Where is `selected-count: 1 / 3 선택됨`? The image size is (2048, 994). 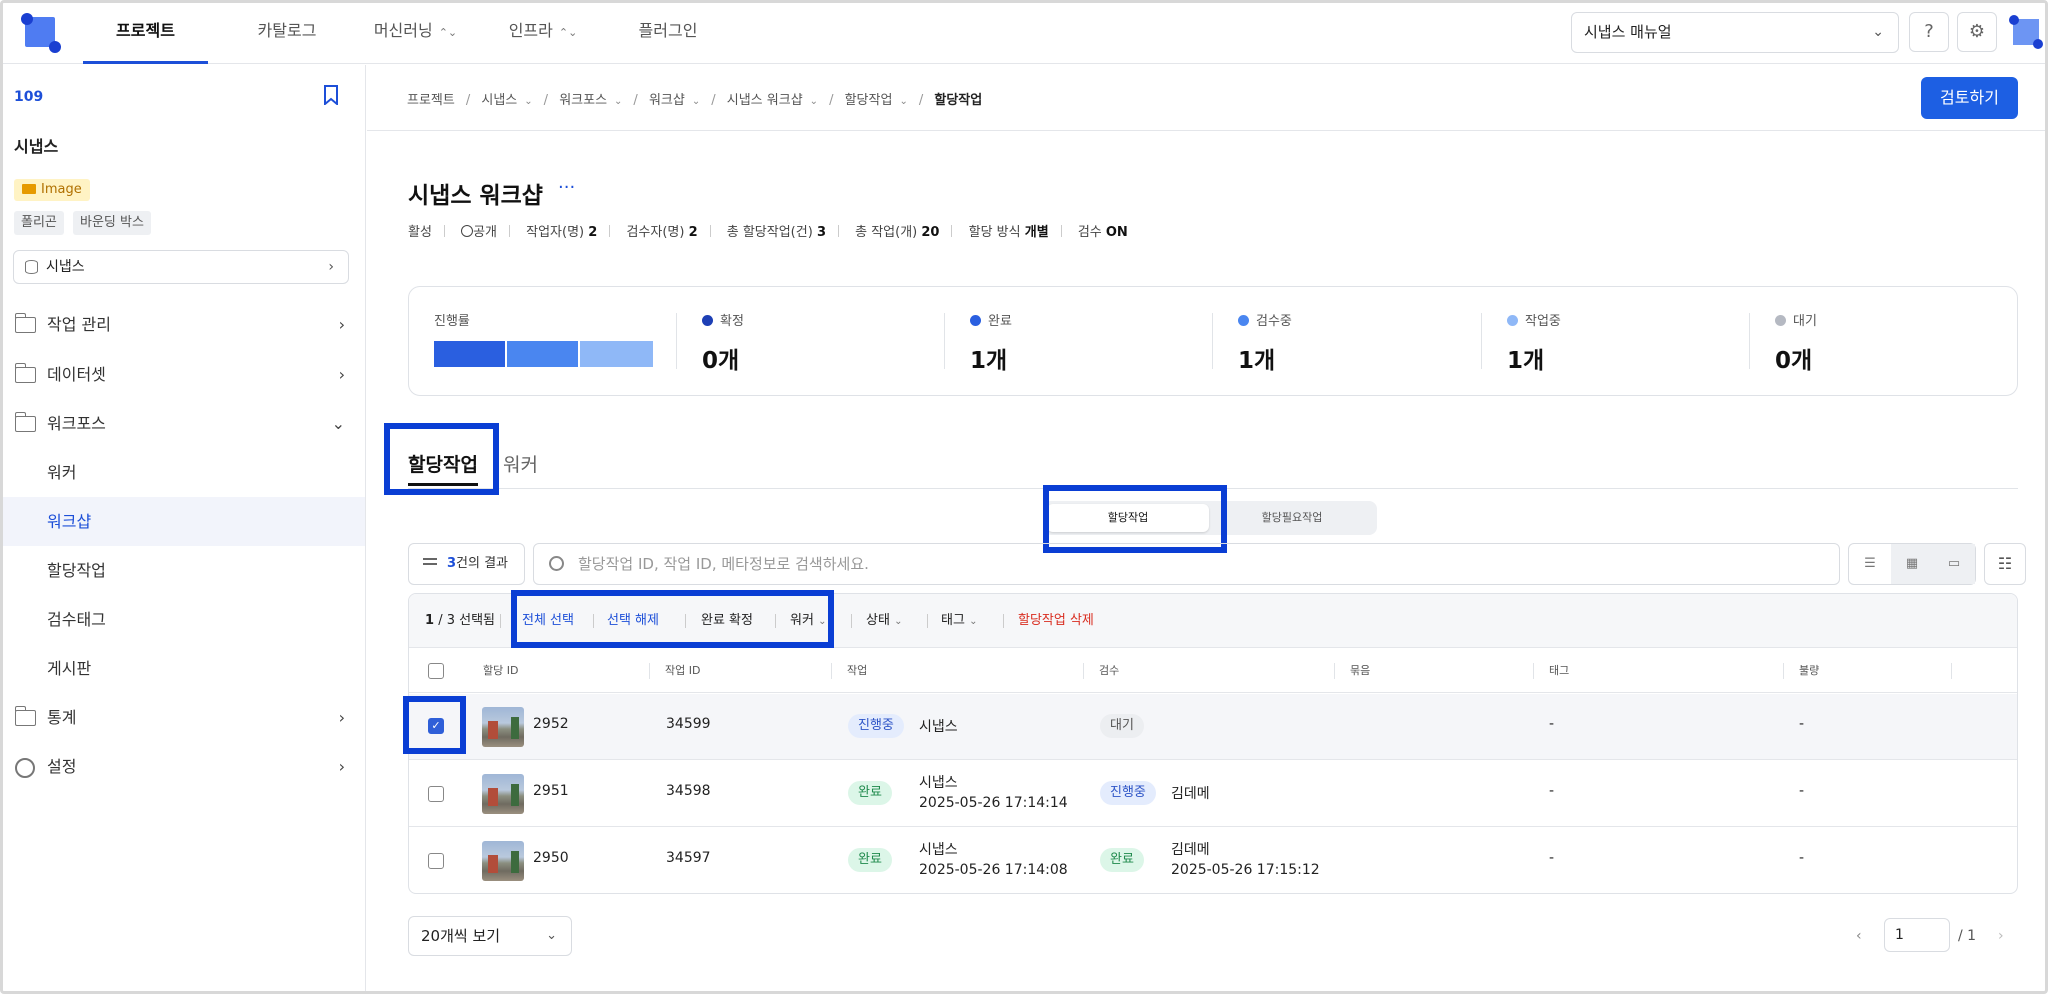 selected-count: 1 / 3 선택됨 is located at coordinates (460, 620).